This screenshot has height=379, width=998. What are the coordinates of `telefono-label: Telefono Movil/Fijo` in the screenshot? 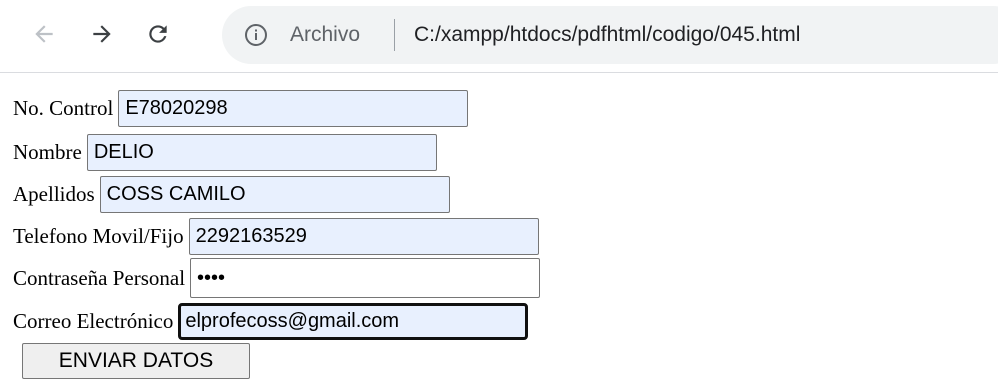 It's located at (98, 235).